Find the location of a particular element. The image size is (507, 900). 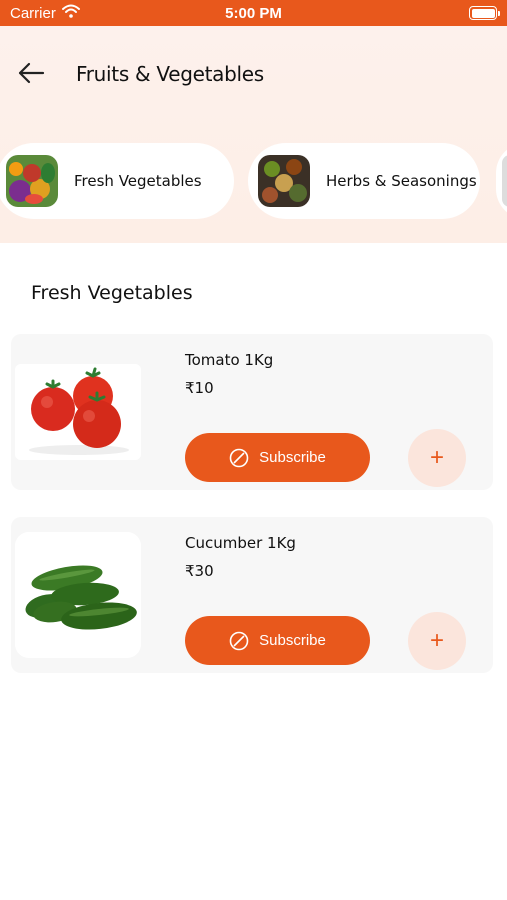

section-title: Fresh Vegetables is located at coordinates (112, 293).